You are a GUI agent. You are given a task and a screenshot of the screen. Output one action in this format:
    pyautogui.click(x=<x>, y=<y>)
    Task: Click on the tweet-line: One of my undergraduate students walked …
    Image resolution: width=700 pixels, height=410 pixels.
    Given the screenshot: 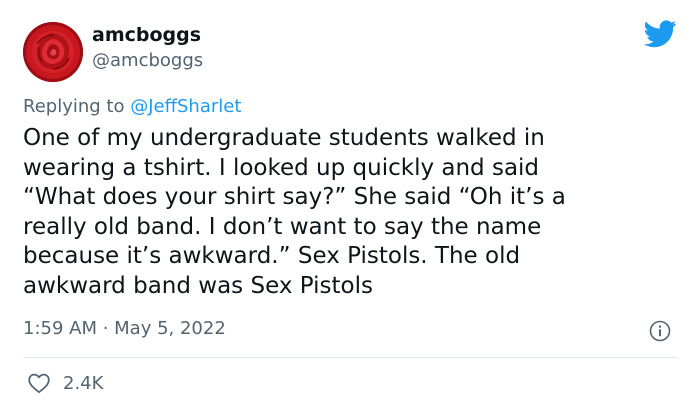 What is the action you would take?
    pyautogui.click(x=284, y=138)
    